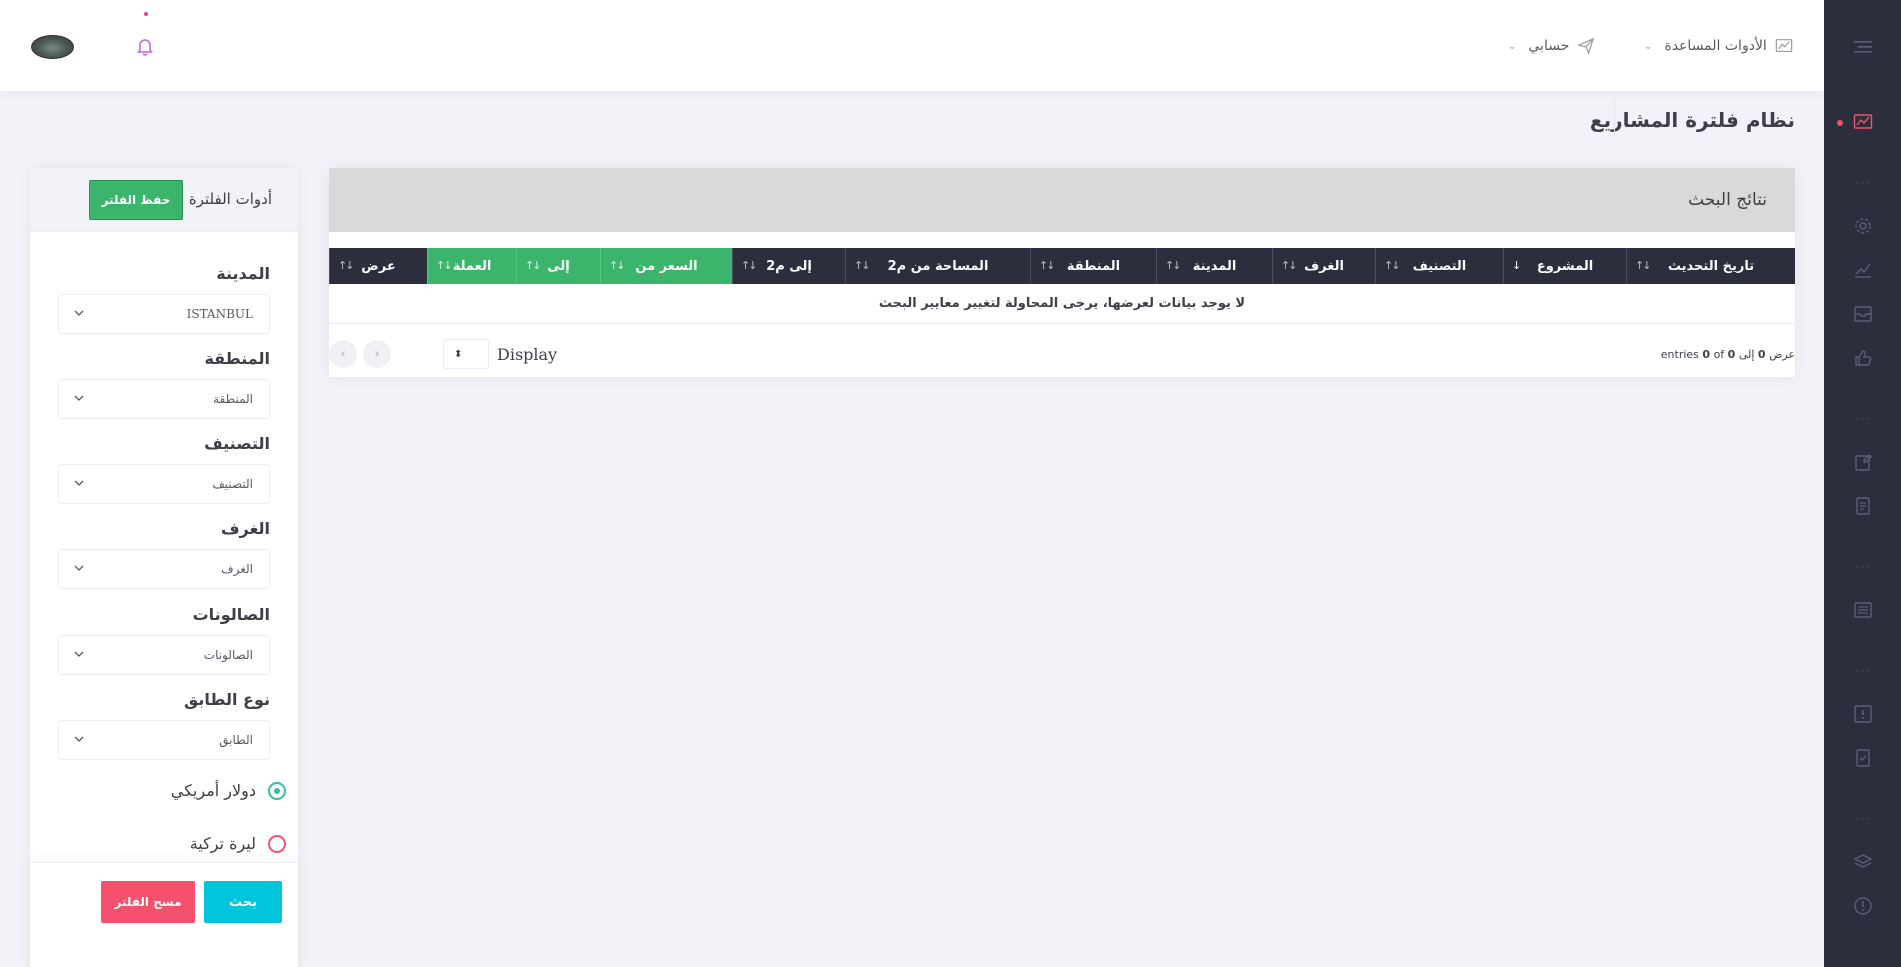 This screenshot has width=1901, height=967. Describe the element at coordinates (213, 790) in the screenshot. I see `currency-usd-label: دولار أمريكي` at that location.